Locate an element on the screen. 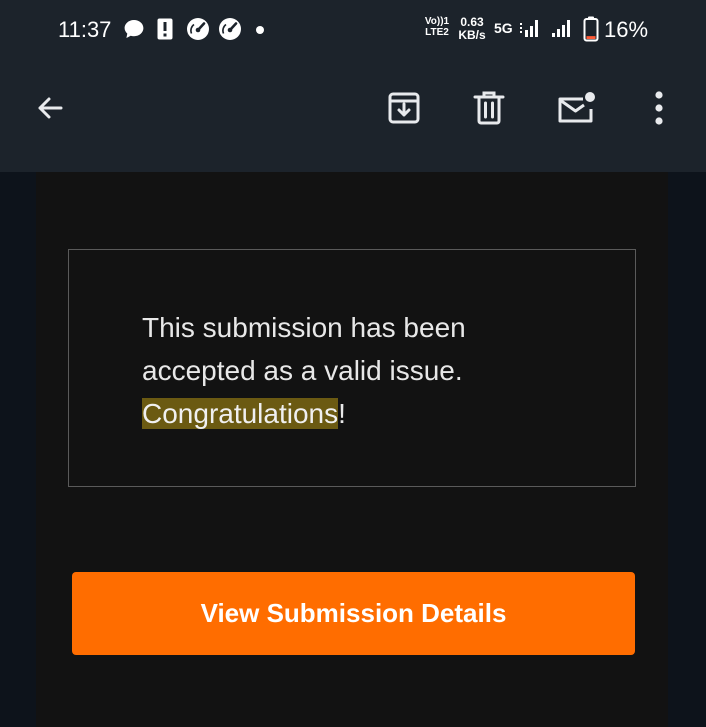 This screenshot has width=706, height=727. view-submission-details-button: View Submission Details is located at coordinates (353, 613).